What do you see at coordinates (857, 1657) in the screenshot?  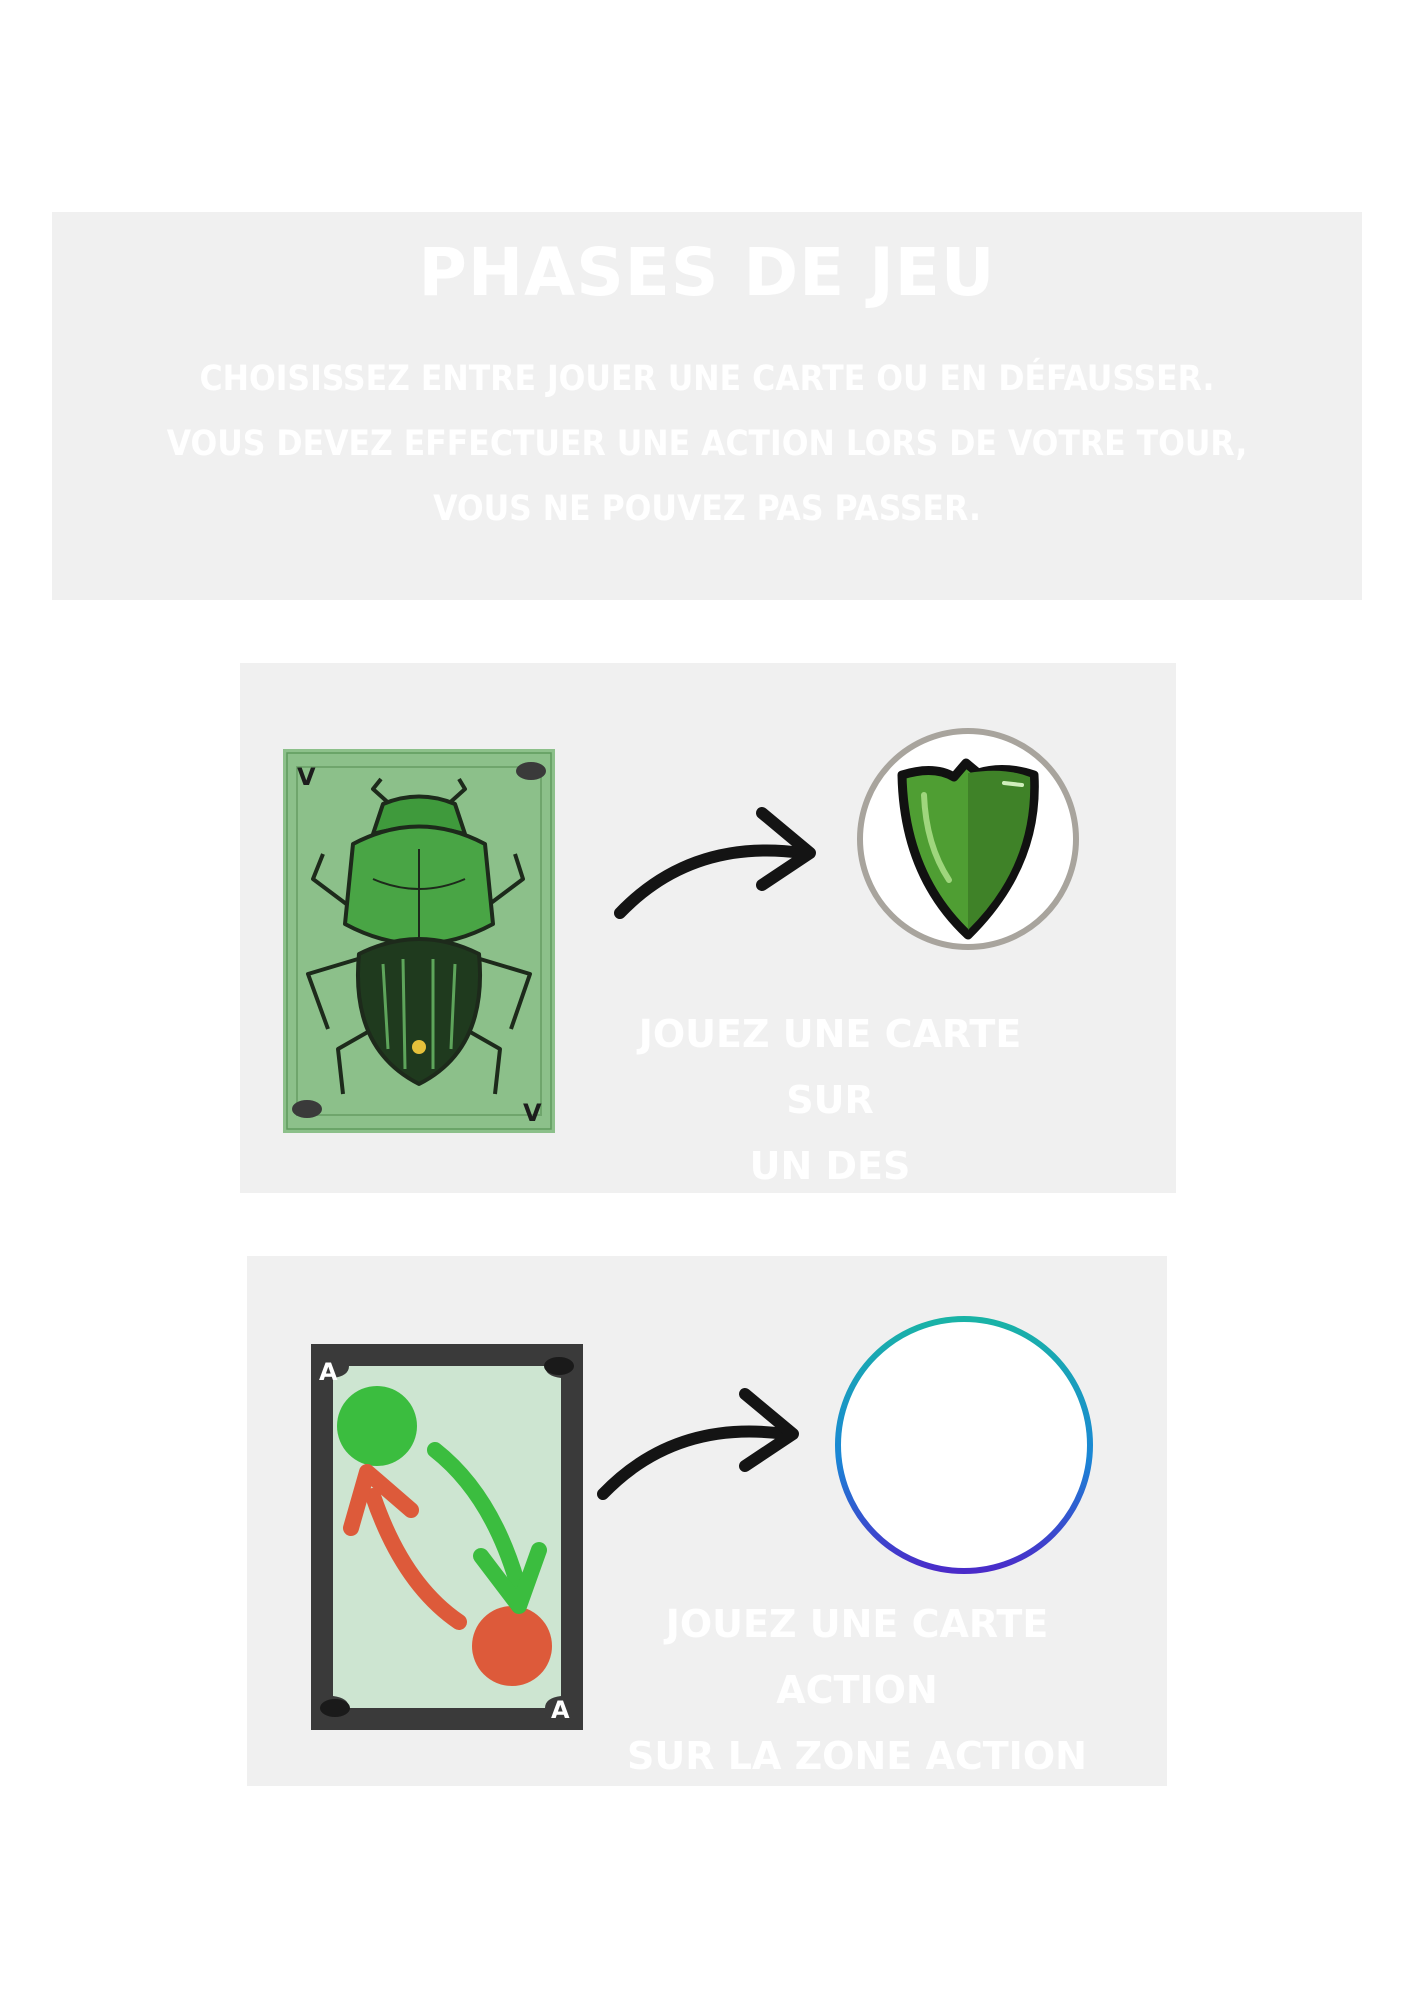 I see `step2-caption-line-1: JOUEZ UNE CARTE ACTION` at bounding box center [857, 1657].